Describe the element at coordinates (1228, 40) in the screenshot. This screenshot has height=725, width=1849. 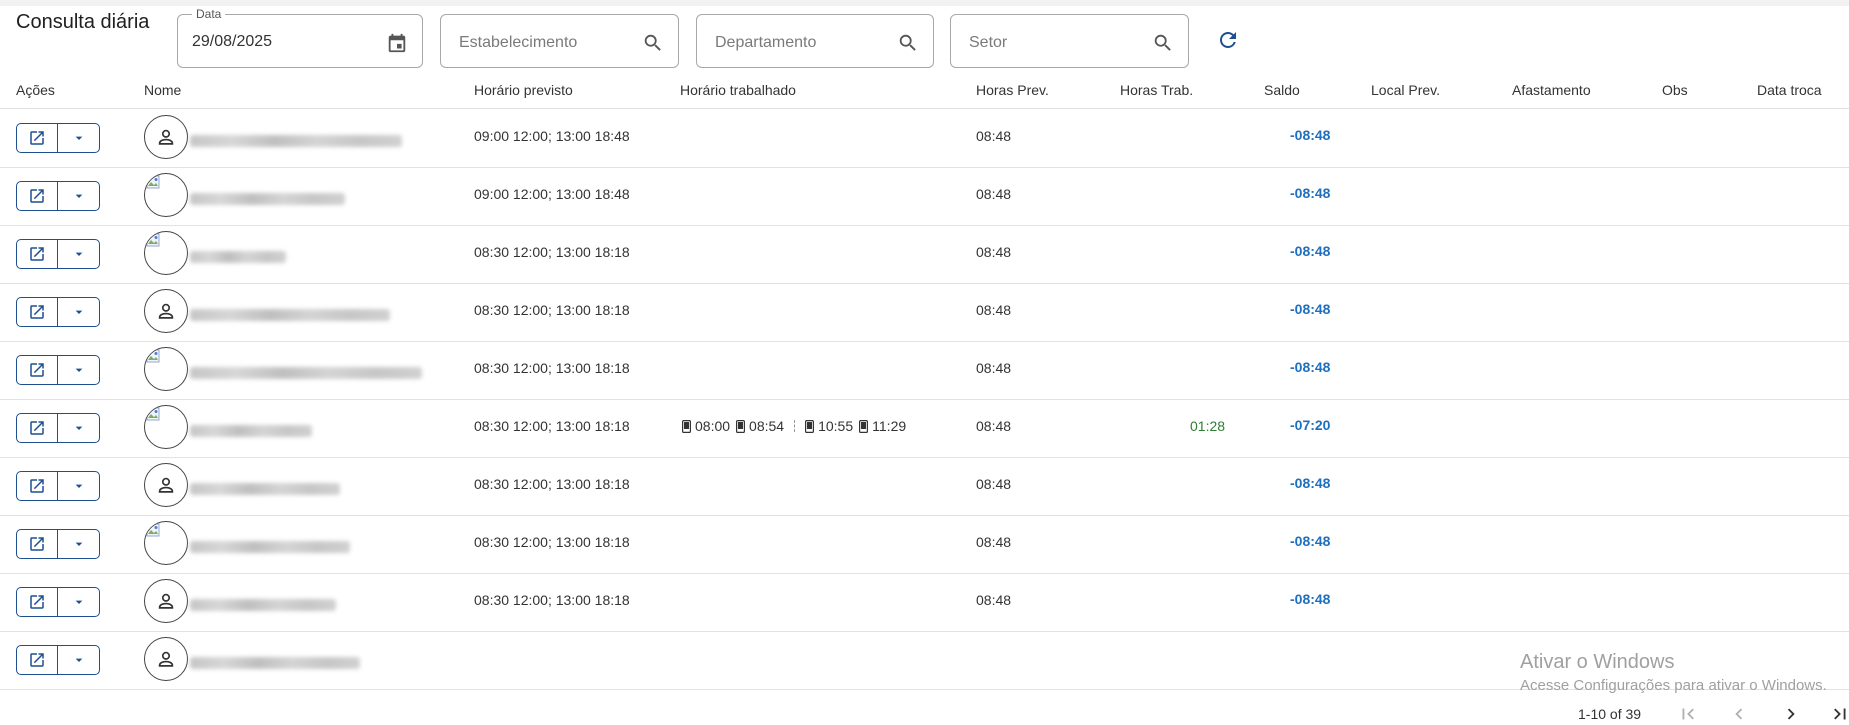
I see `refresh-icon` at that location.